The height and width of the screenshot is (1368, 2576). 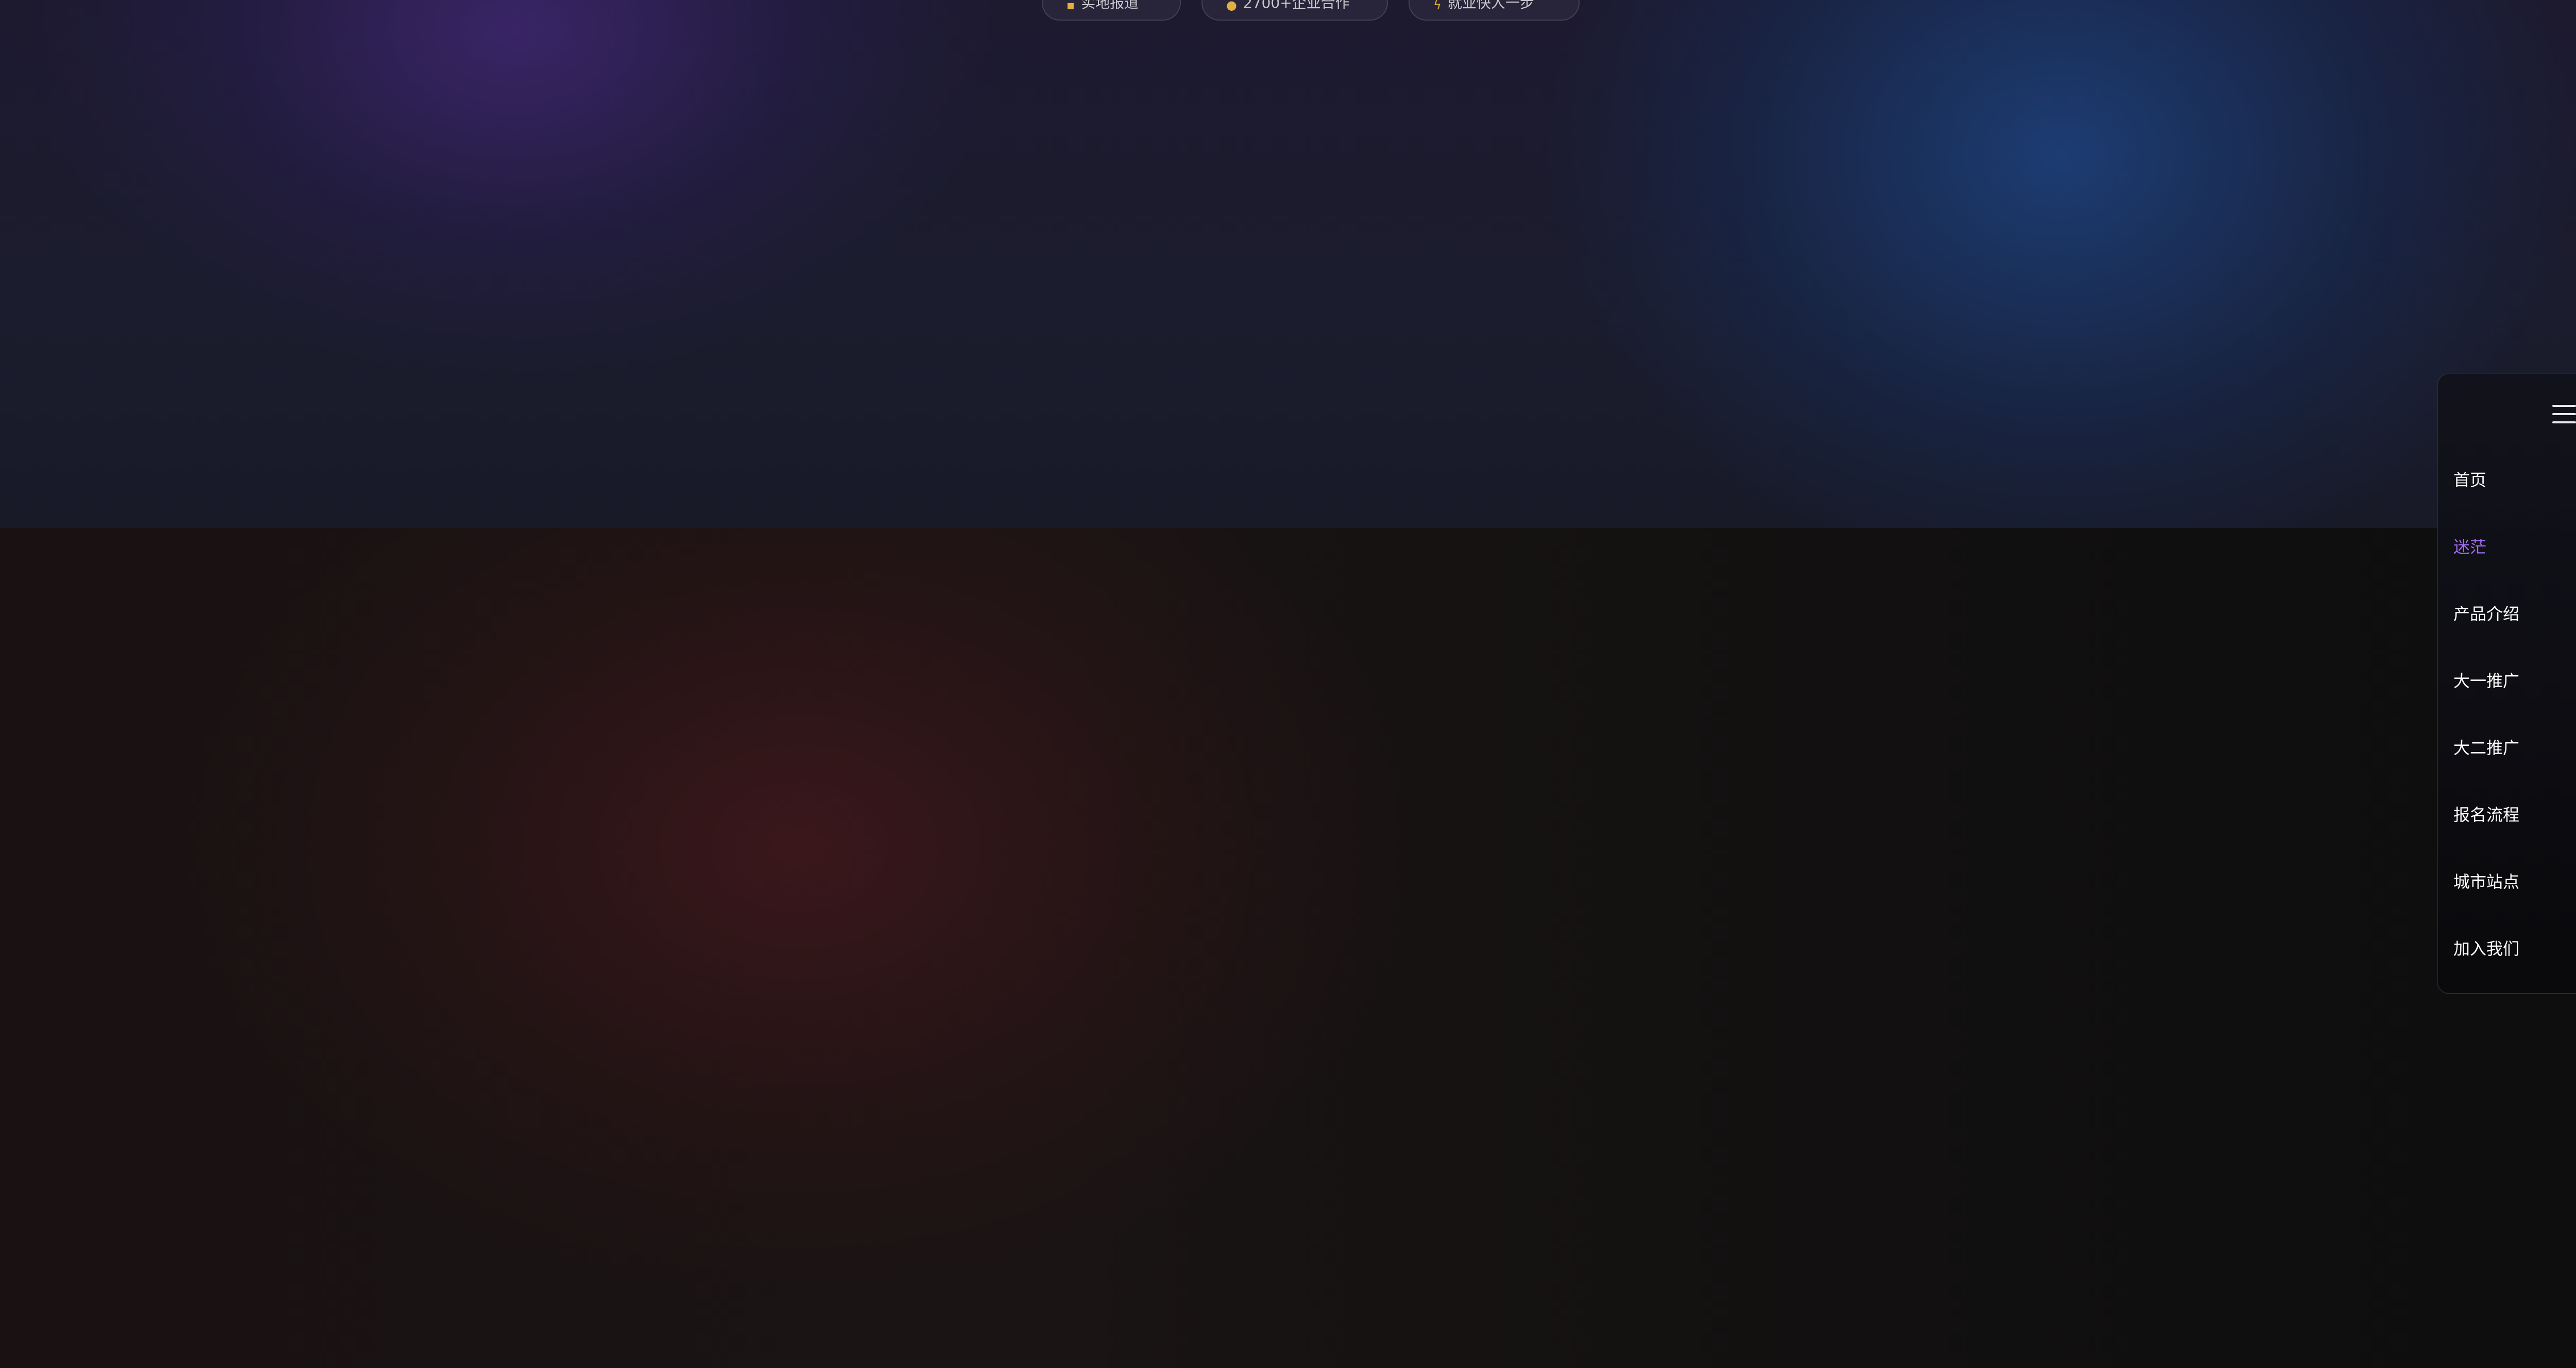 I want to click on nav-item-sophomore-promo: 大二推广, so click(x=2486, y=773).